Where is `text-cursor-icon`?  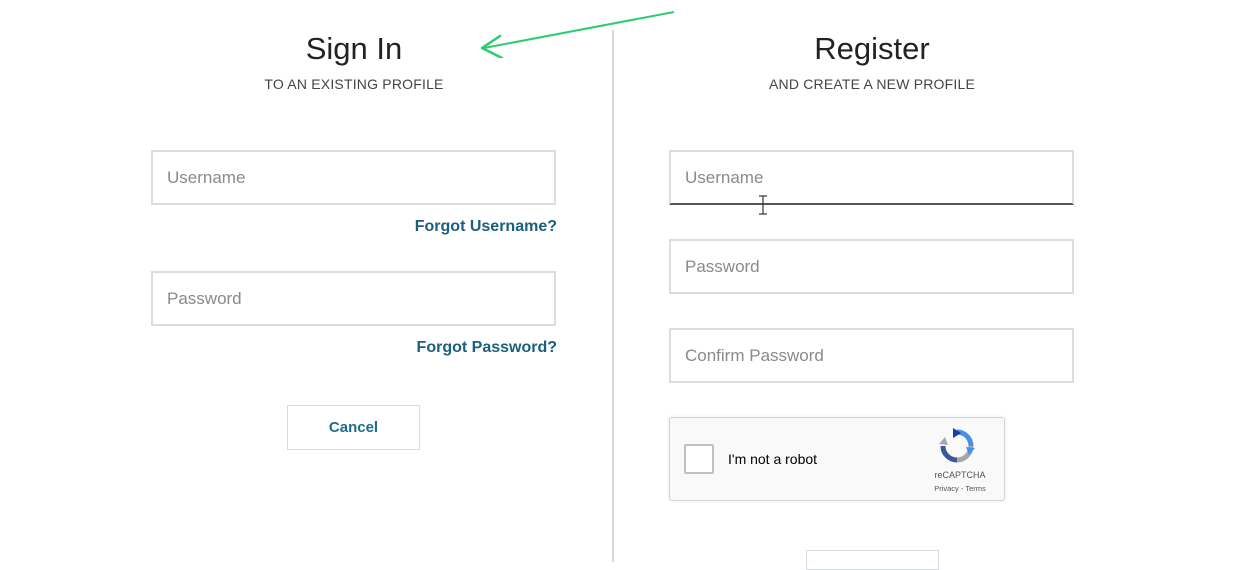
text-cursor-icon is located at coordinates (763, 205).